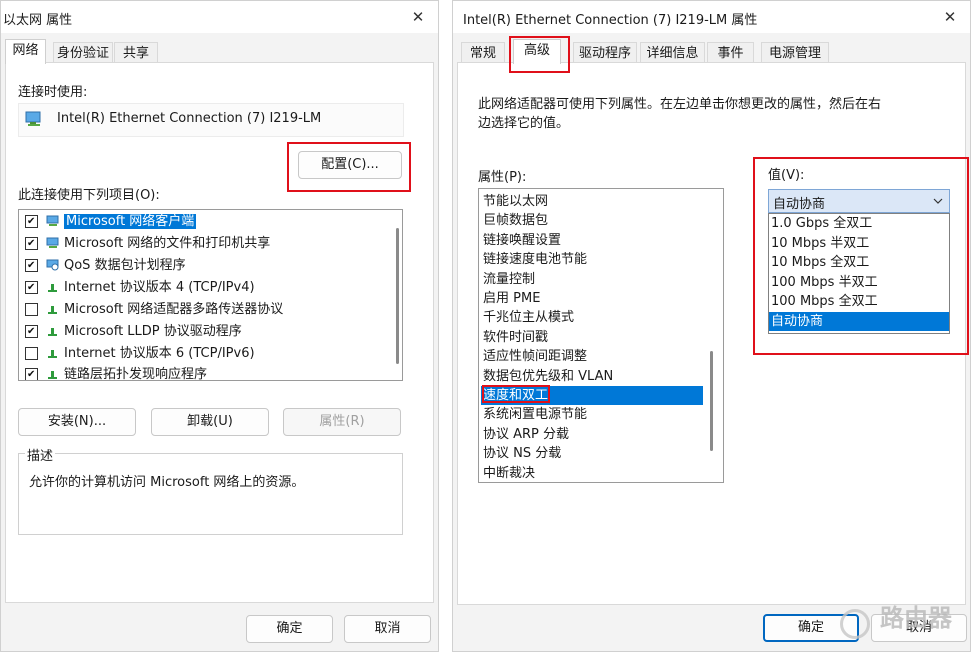 This screenshot has width=971, height=652. I want to click on list-item: 适应性帧间距调整, so click(592, 356).